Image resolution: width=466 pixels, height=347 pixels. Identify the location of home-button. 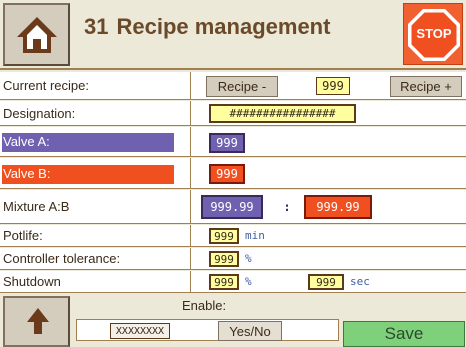
(36, 34).